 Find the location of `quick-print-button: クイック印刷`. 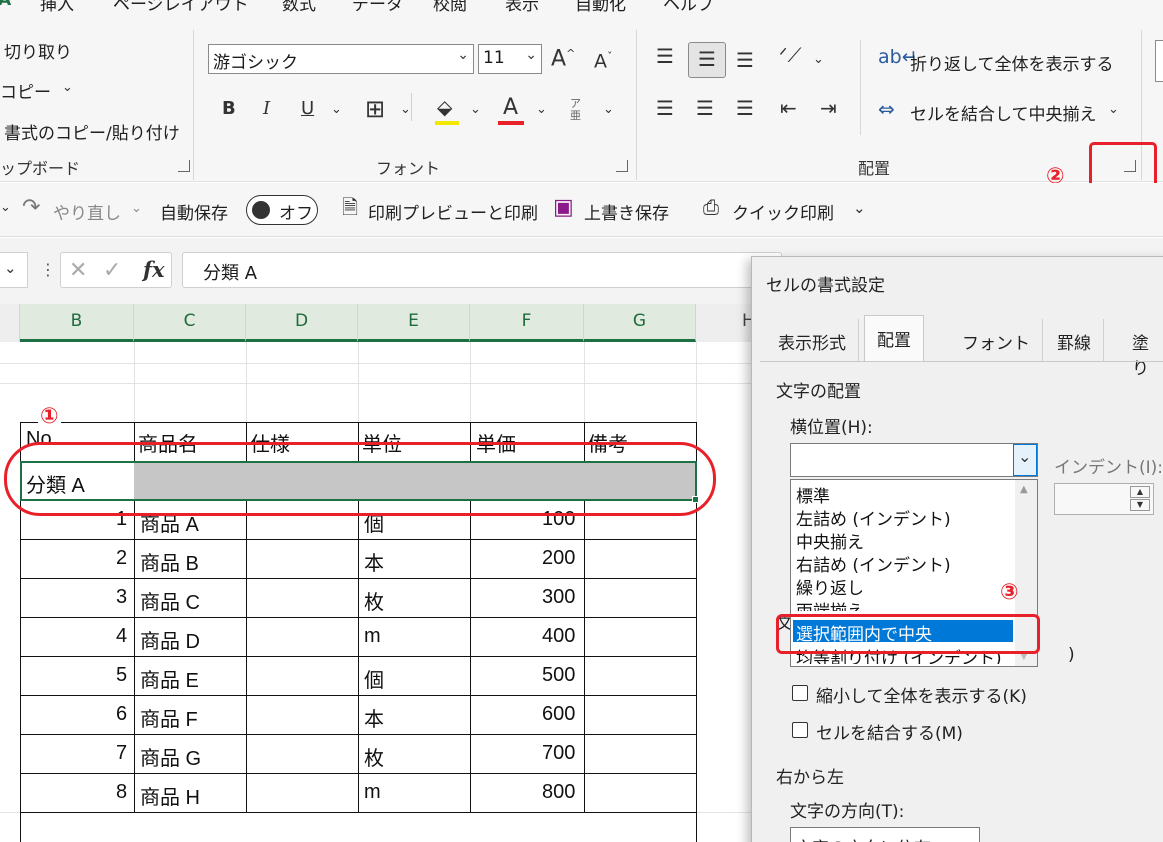

quick-print-button: クイック印刷 is located at coordinates (783, 211).